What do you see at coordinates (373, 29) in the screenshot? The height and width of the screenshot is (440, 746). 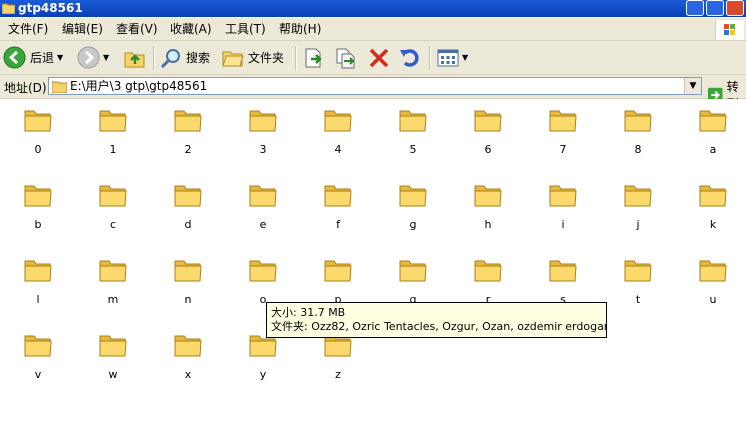 I see `menu-bar: 文件(F) 编辑(E) 查看(V) 收藏(A) 工具(T) 帮助(H)` at bounding box center [373, 29].